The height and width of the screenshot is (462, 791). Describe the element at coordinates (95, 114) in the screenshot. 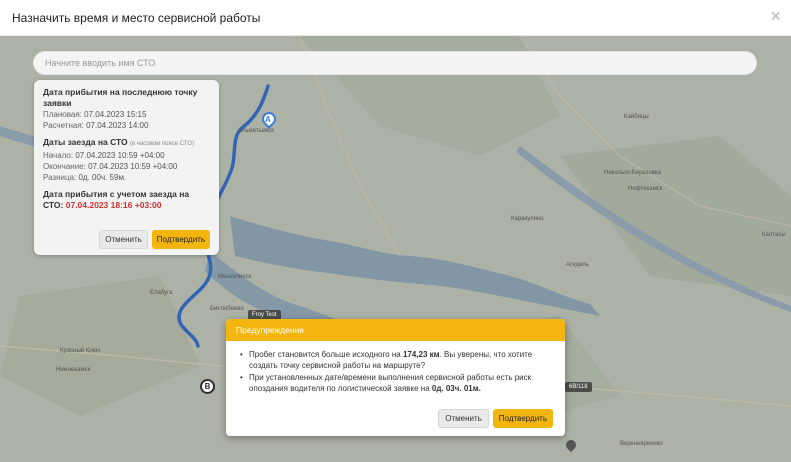

I see `planned-row: Плановая: 07.04.2023 15:15` at that location.